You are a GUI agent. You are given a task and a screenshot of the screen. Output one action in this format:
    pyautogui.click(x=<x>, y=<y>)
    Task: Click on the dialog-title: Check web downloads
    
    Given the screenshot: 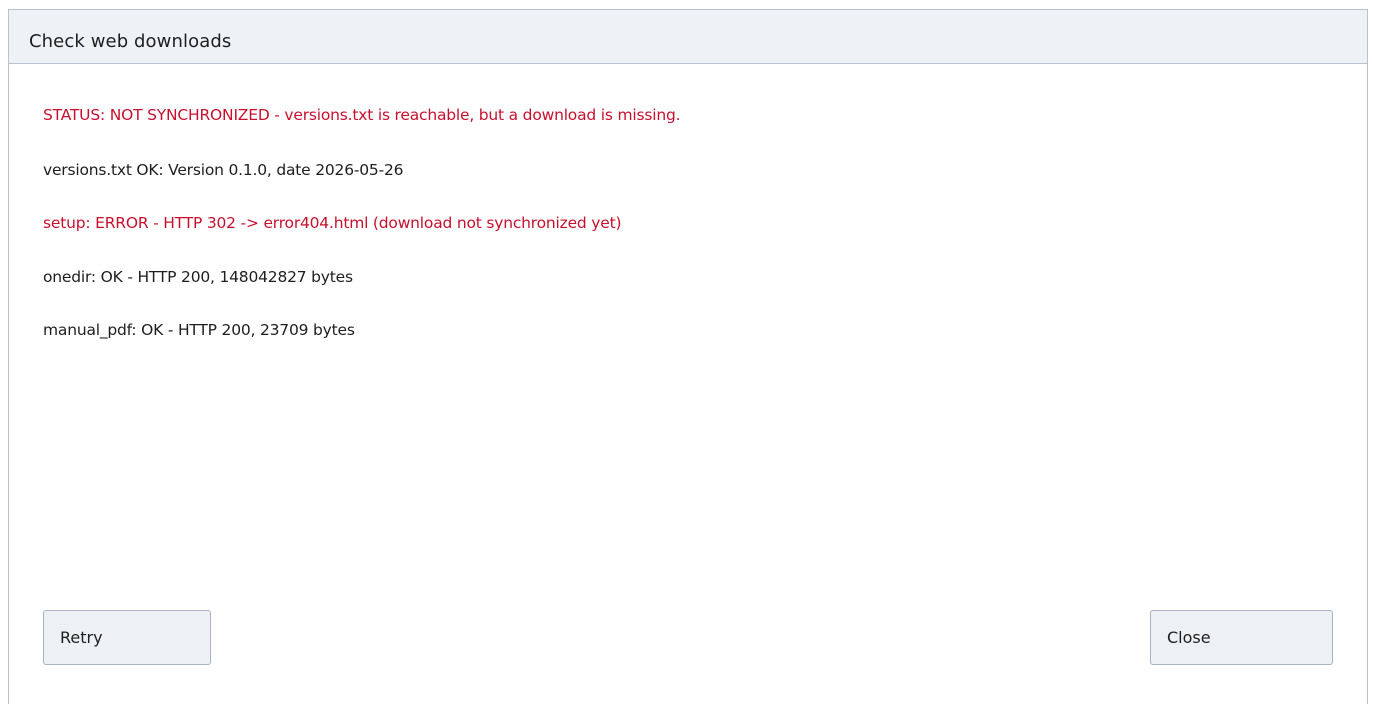 What is the action you would take?
    pyautogui.click(x=130, y=41)
    